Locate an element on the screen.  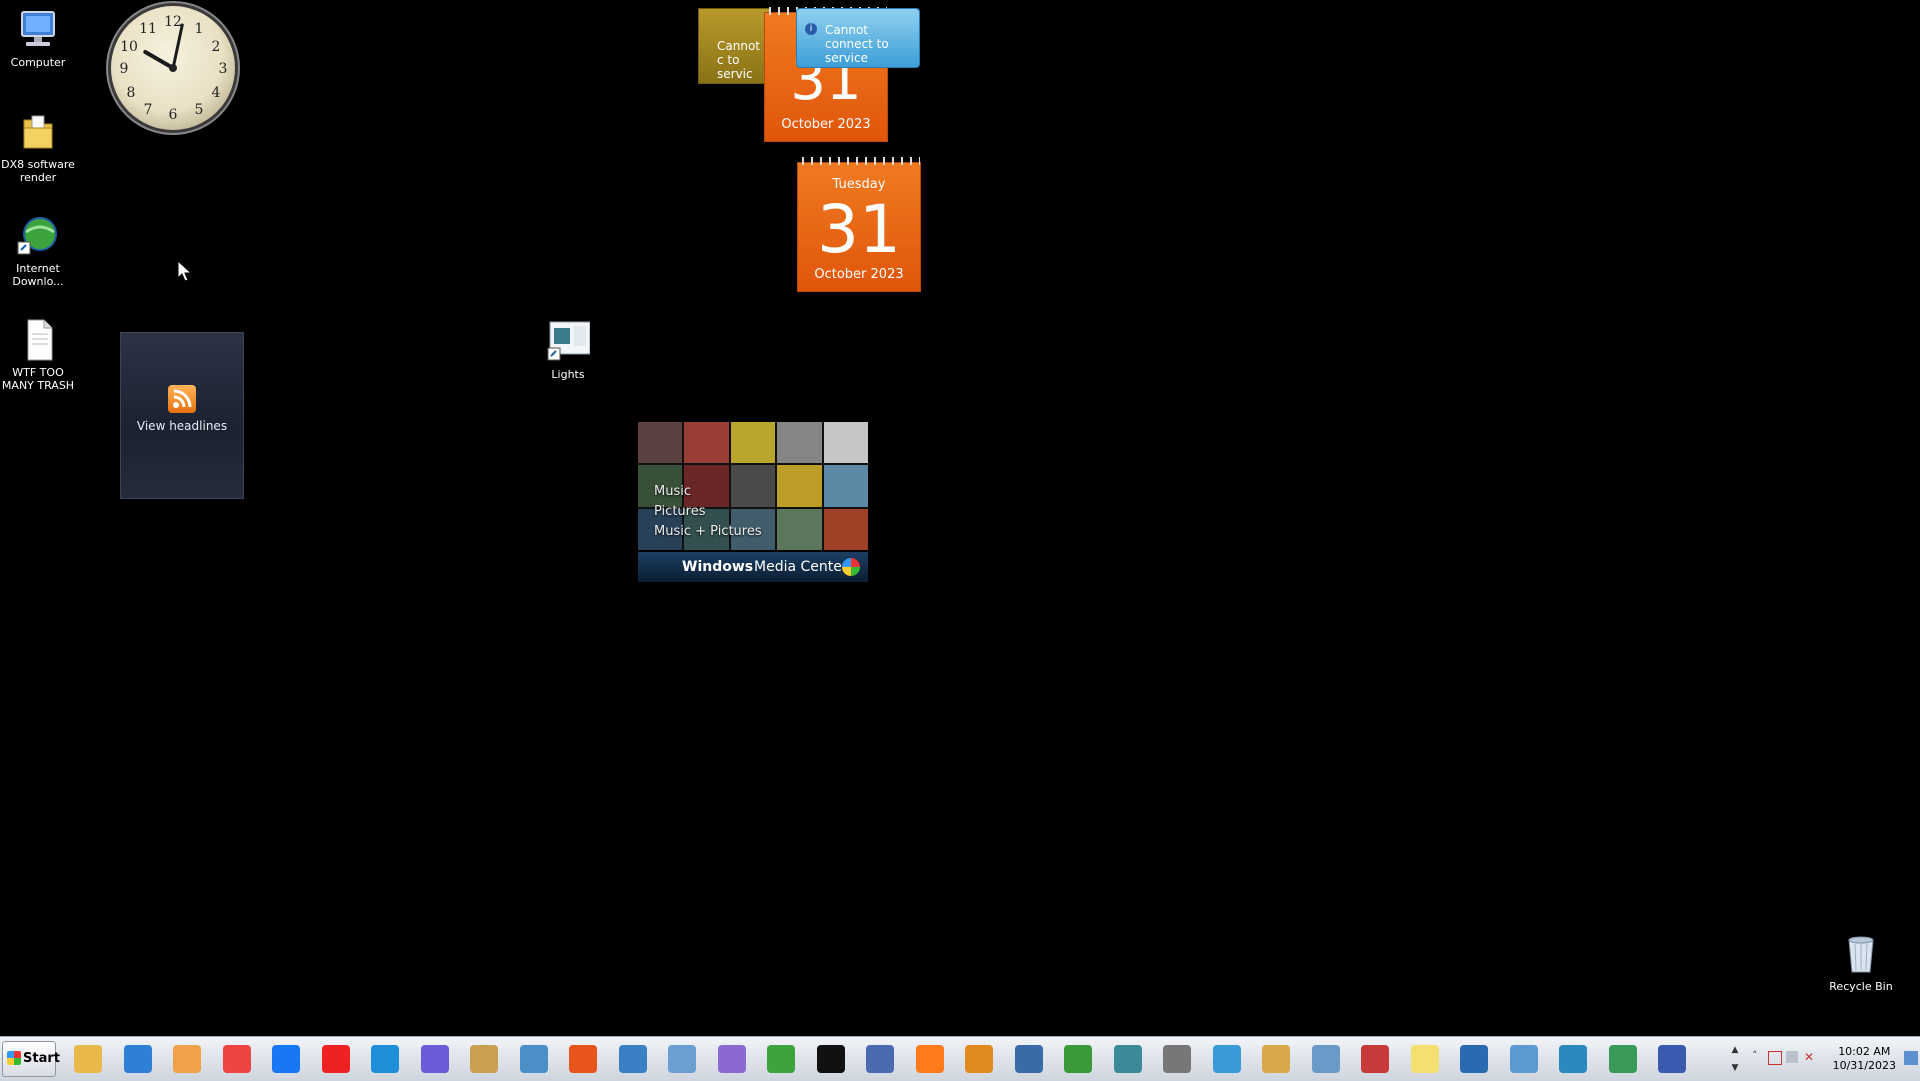
taskbar-app-photo-viewer is located at coordinates (880, 1059).